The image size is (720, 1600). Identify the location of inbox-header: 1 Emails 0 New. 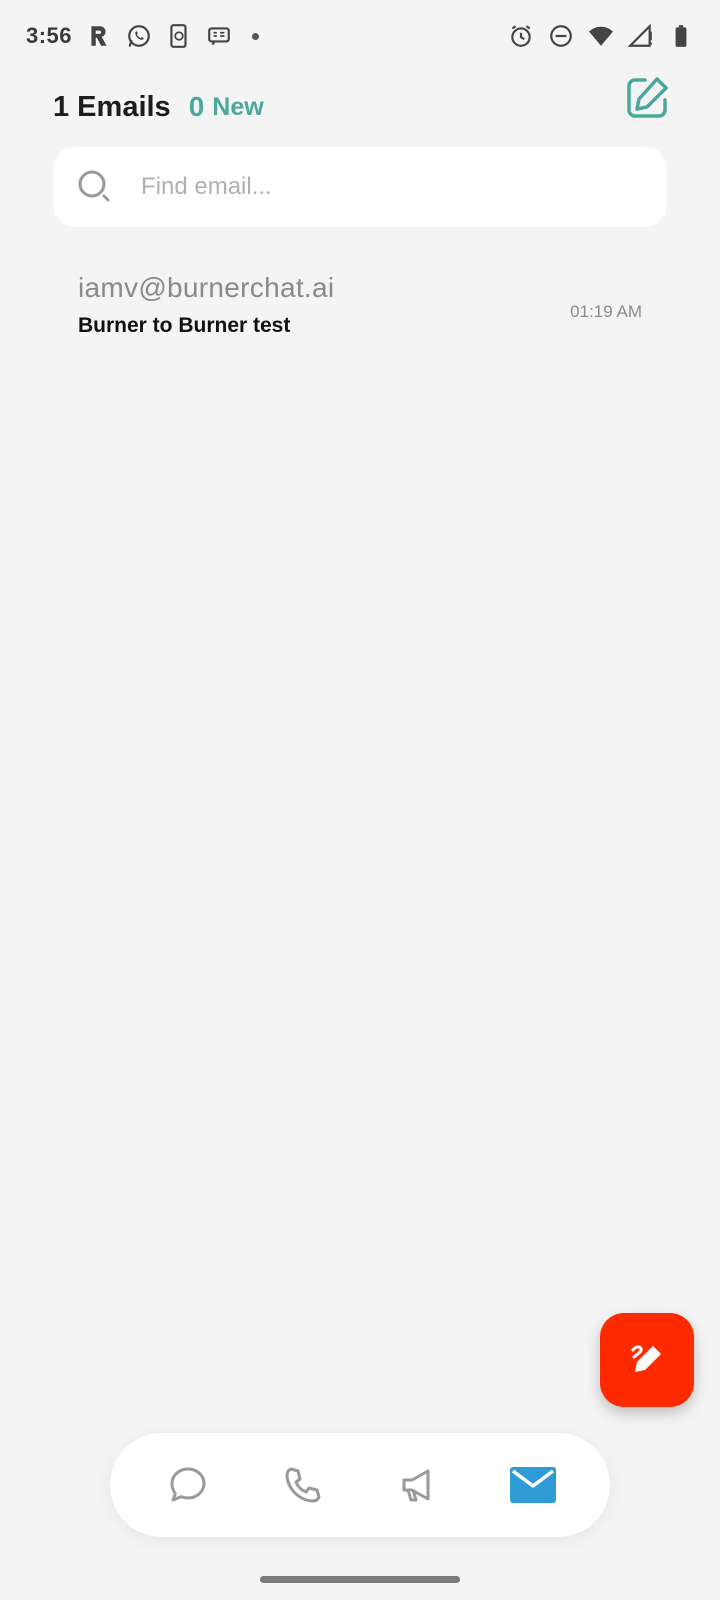
(363, 107).